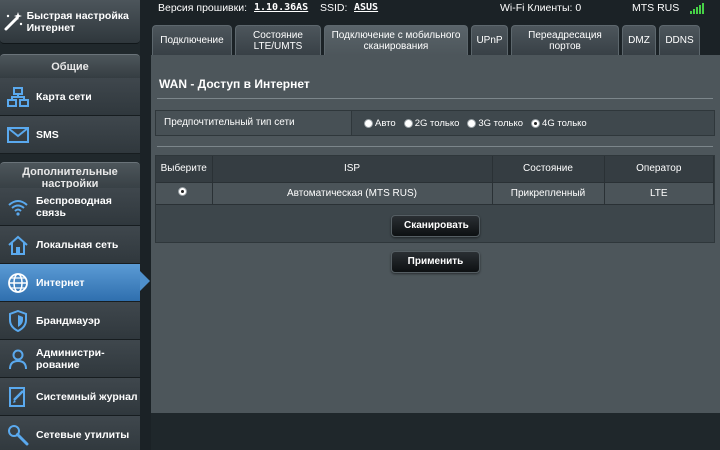  Describe the element at coordinates (77, 244) in the screenshot. I see `sidebar-item-label: Локальная сеть` at that location.